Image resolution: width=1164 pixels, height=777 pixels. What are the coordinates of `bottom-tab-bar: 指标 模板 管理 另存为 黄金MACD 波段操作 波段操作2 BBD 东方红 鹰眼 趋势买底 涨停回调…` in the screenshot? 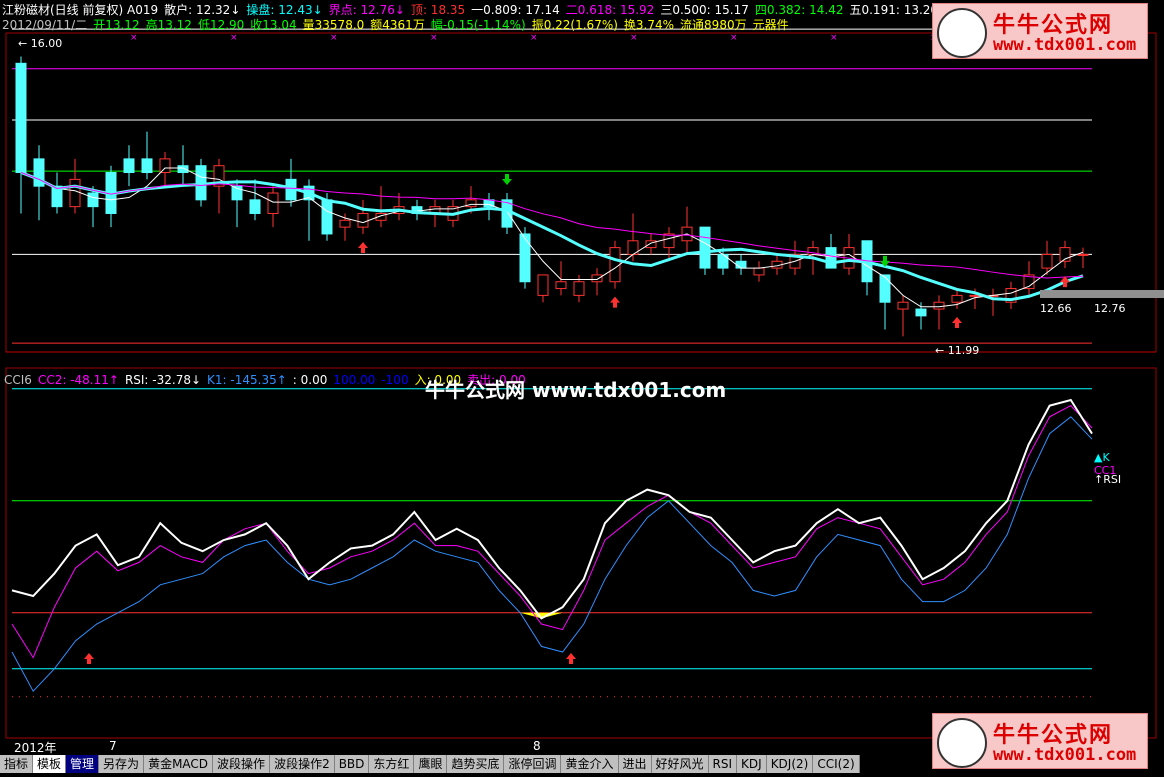 It's located at (430, 764).